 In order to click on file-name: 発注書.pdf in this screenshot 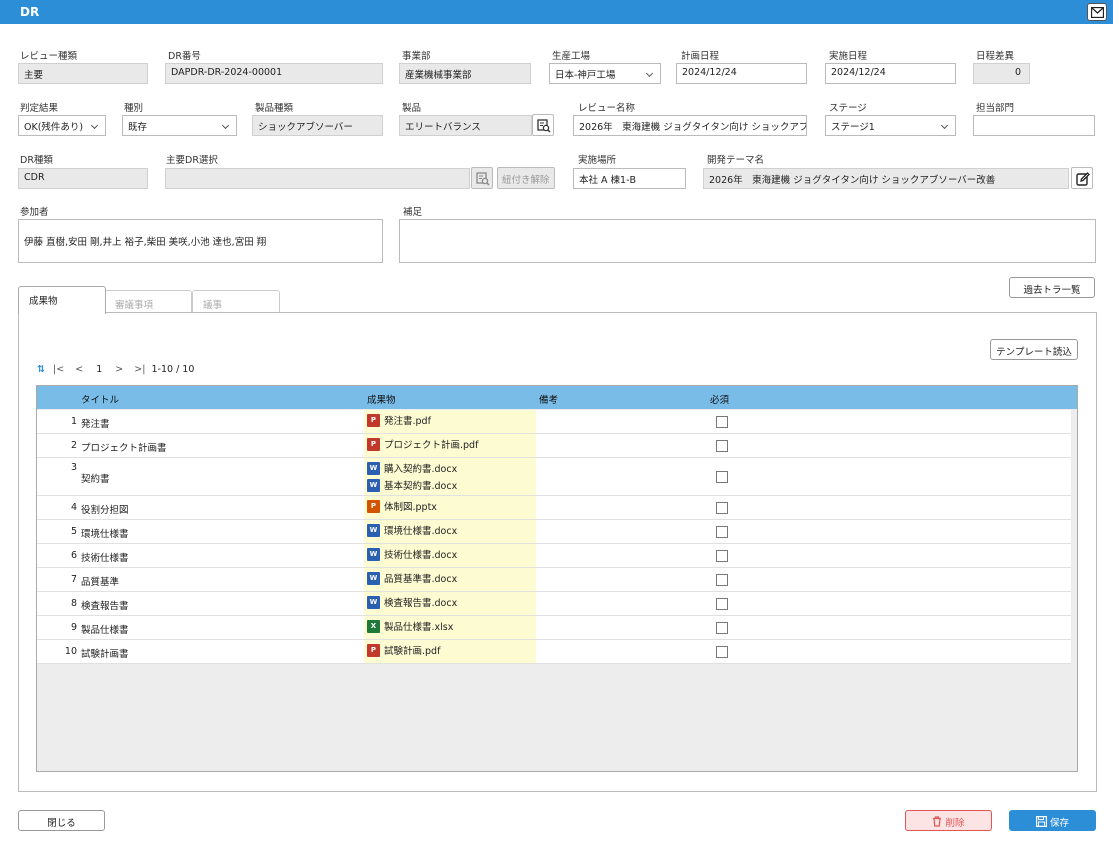, I will do `click(407, 421)`.